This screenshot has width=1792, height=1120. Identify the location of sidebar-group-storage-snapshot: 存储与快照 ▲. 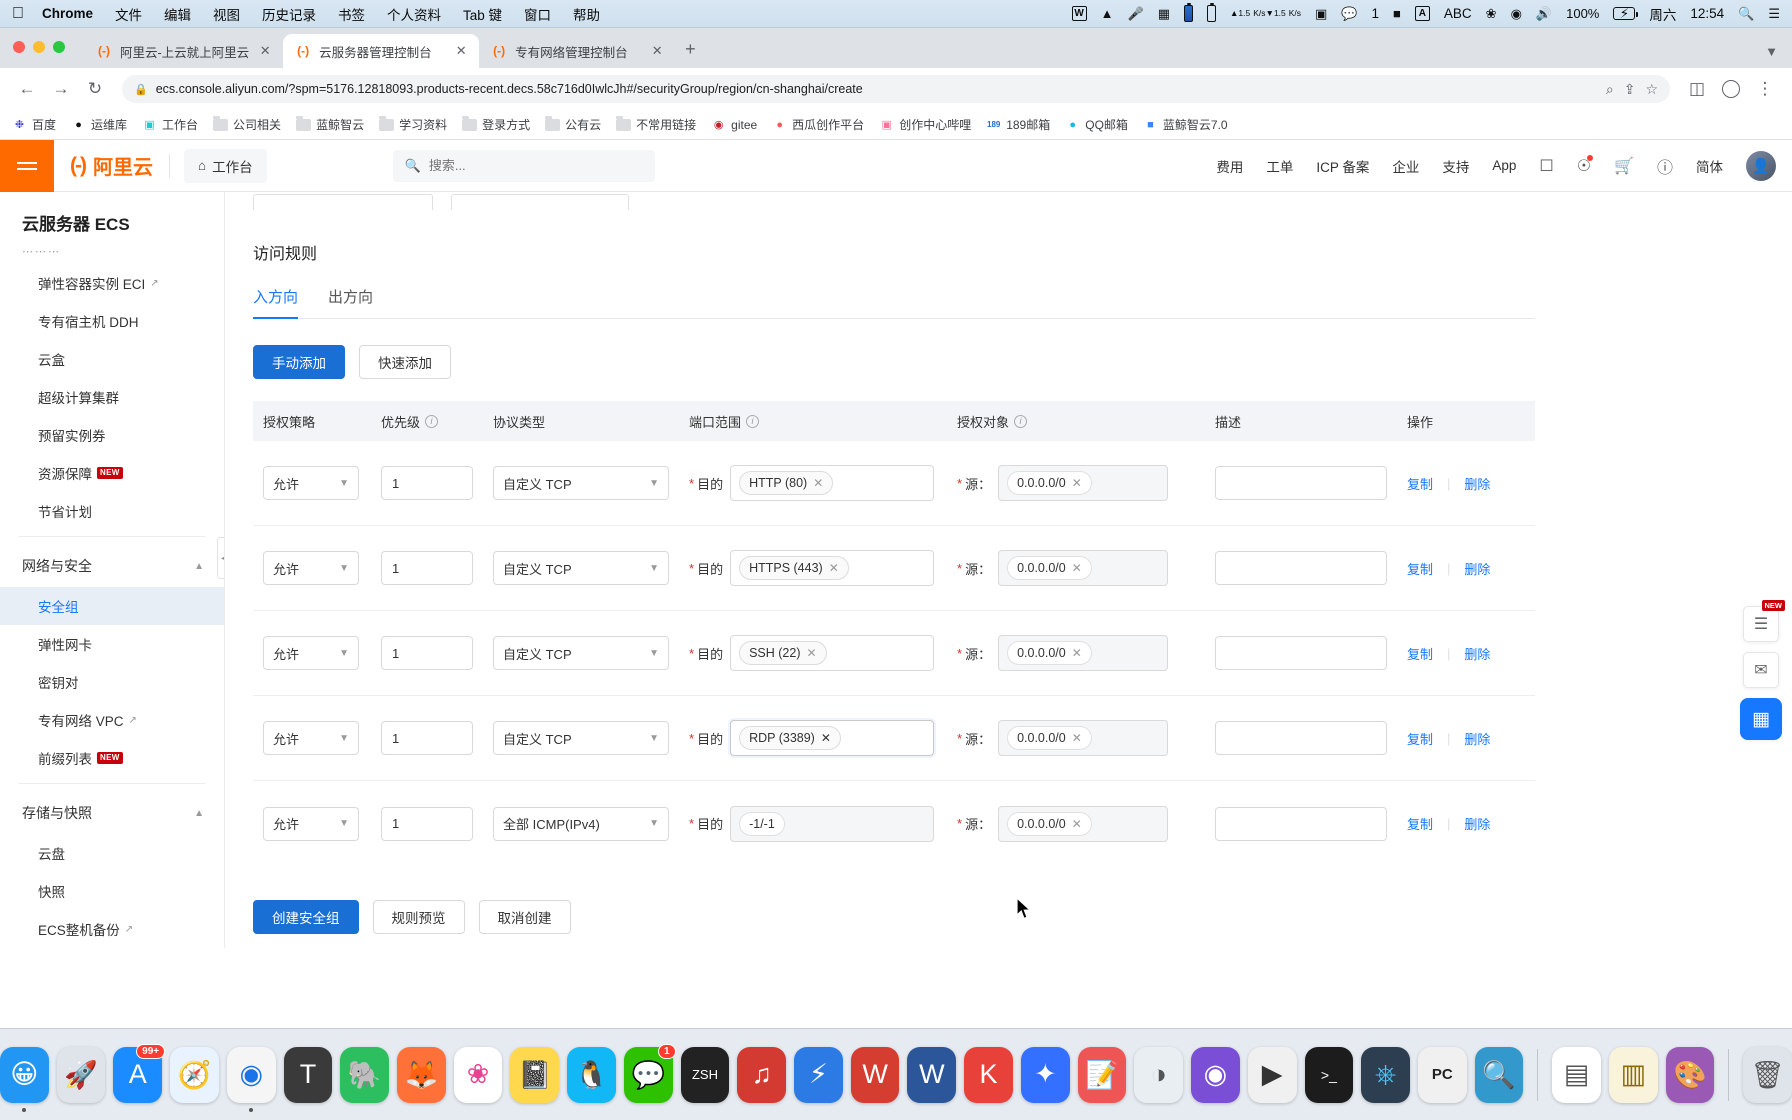
(112, 812).